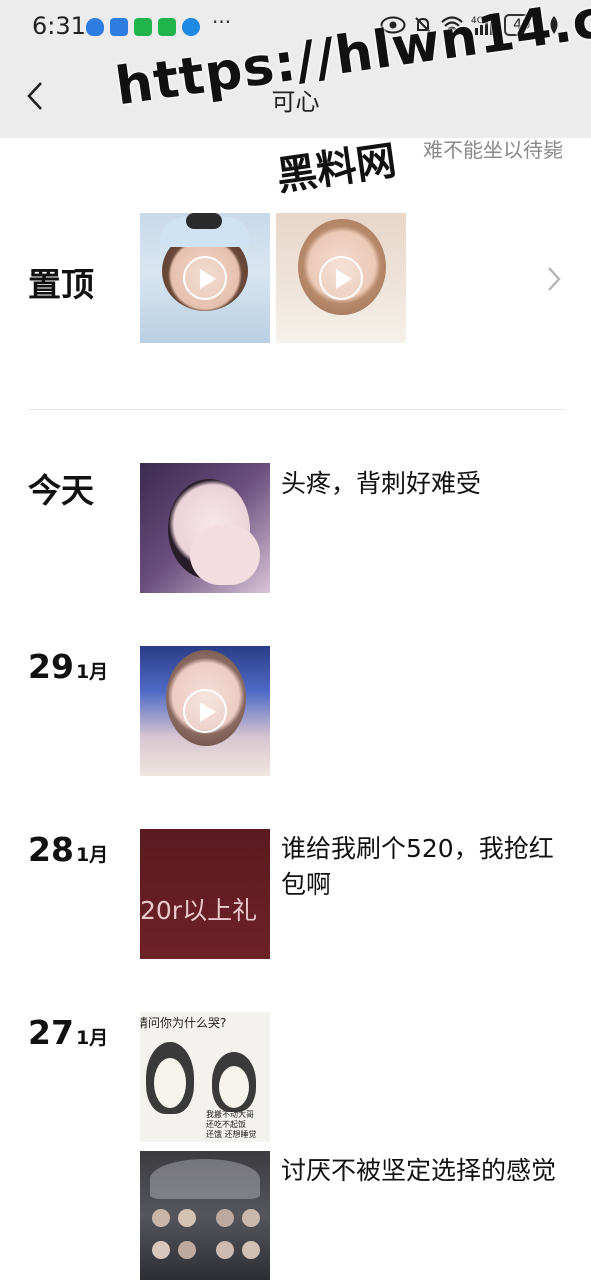 This screenshot has height=1280, width=591. What do you see at coordinates (225, 555) in the screenshot?
I see `hand-shape` at bounding box center [225, 555].